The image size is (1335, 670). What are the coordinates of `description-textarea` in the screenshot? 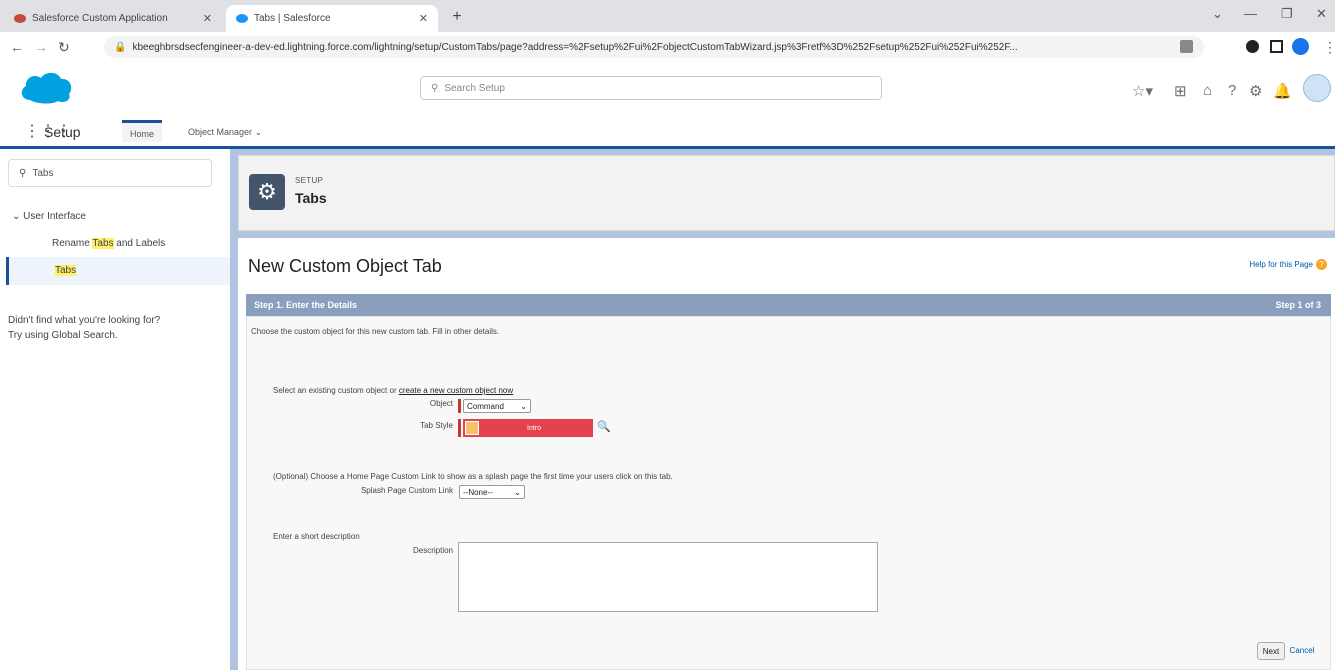 It's located at (668, 577).